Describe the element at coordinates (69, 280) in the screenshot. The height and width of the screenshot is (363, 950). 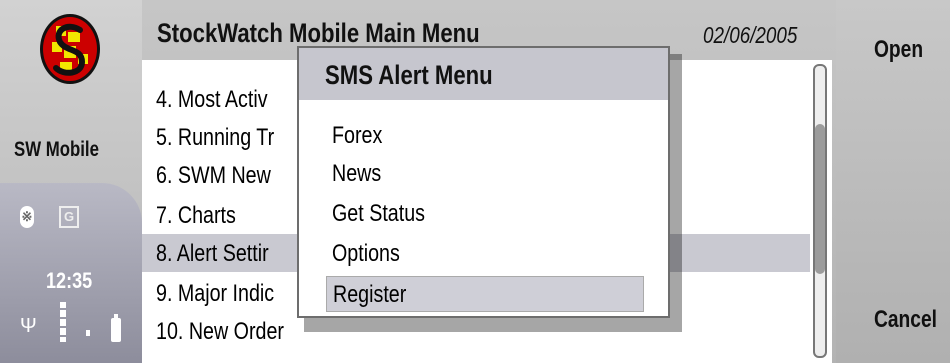
I see `clock: 12:35` at that location.